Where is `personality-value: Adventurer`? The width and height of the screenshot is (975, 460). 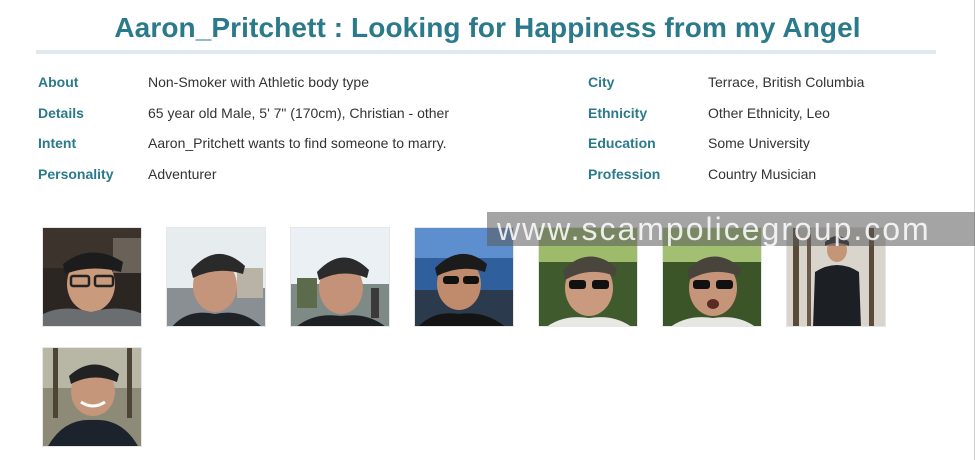 personality-value: Adventurer is located at coordinates (182, 174).